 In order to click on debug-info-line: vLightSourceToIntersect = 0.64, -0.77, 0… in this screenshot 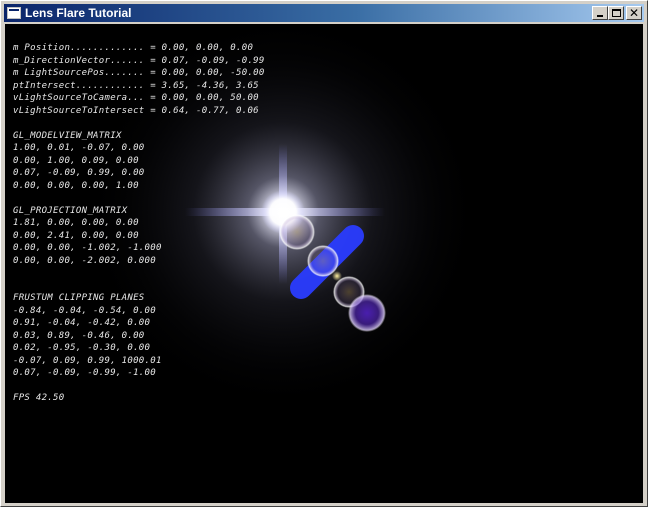, I will do `click(136, 110)`.